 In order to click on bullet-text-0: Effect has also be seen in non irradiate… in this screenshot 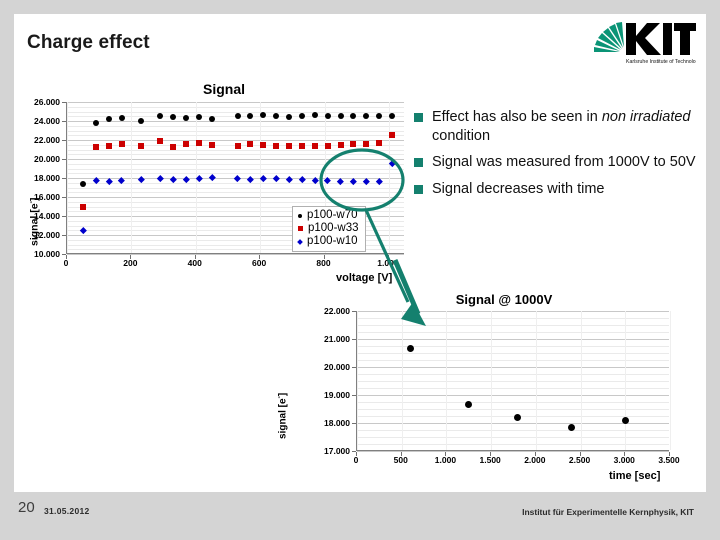, I will do `click(565, 126)`.